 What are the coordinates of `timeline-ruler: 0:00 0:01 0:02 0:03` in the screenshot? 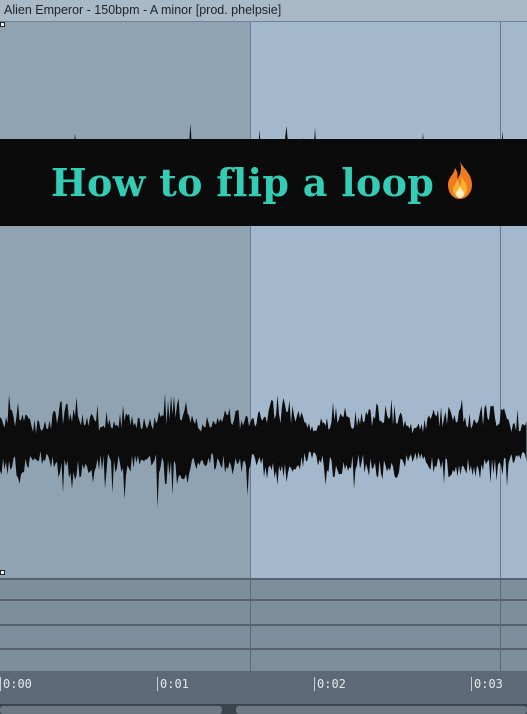 It's located at (263, 687).